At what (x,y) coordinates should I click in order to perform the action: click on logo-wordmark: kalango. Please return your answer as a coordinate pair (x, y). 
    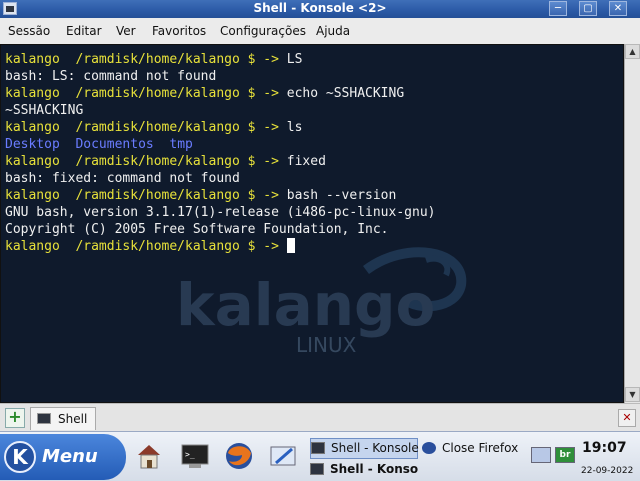
    Looking at the image, I should click on (305, 305).